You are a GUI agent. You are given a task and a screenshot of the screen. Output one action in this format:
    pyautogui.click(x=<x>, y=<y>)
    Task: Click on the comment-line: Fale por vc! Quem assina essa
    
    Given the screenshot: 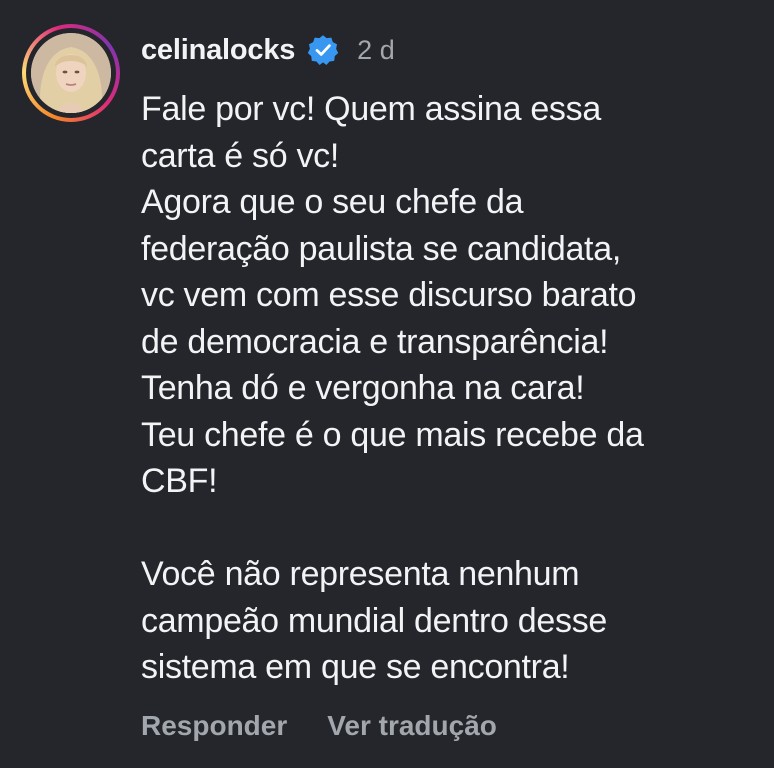 What is the action you would take?
    pyautogui.click(x=371, y=109)
    